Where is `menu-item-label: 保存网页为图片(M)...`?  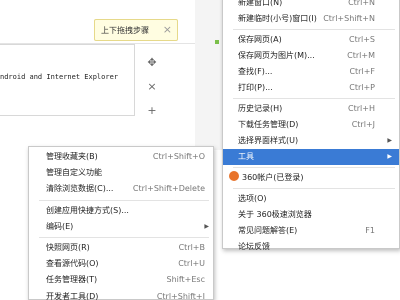 menu-item-label: 保存网页为图片(M)... is located at coordinates (276, 55).